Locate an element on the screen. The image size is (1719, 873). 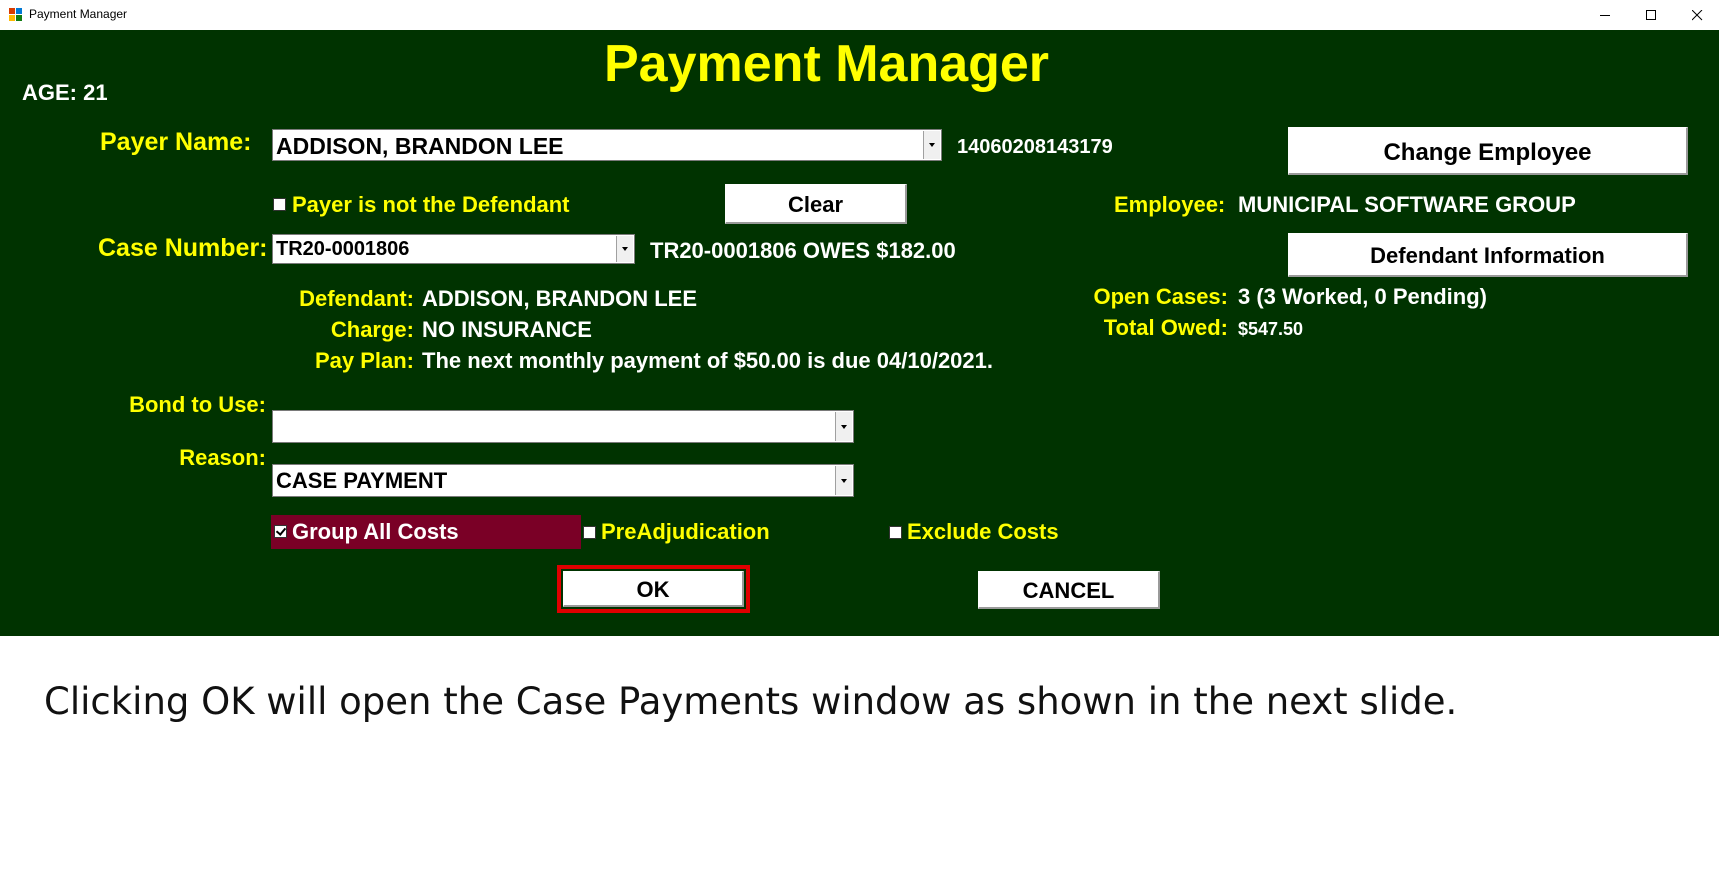
exclude-costs-checkbox is located at coordinates (895, 532).